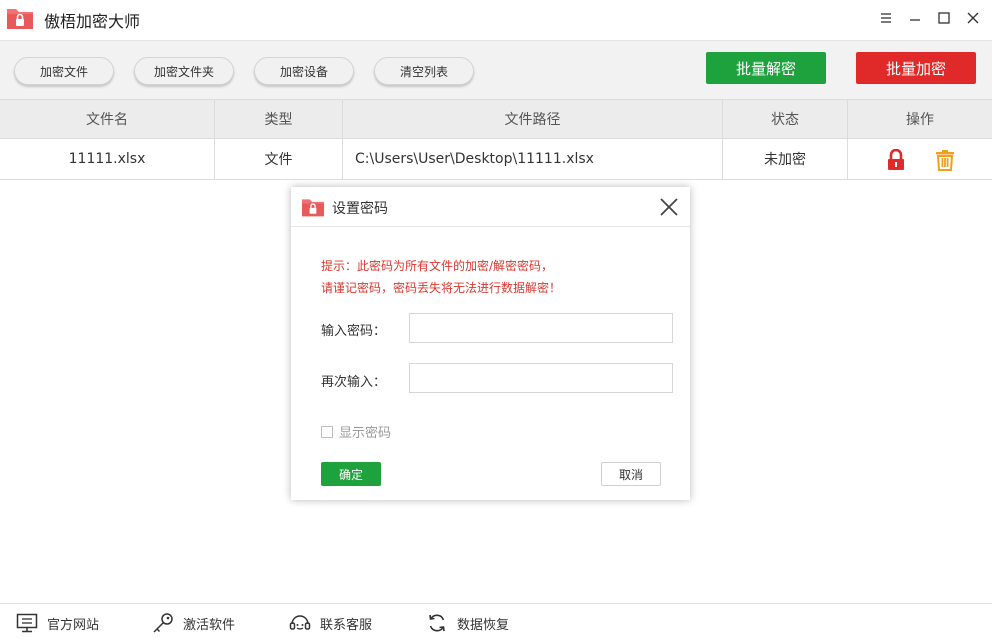 The image size is (992, 639). I want to click on refresh-icon, so click(437, 623).